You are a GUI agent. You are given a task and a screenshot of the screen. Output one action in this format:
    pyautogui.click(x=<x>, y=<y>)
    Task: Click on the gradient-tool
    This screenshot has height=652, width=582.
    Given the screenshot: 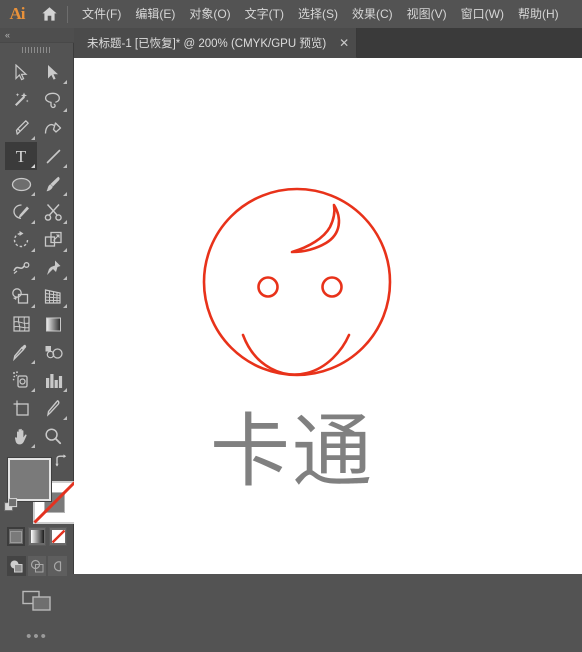 What is the action you would take?
    pyautogui.click(x=53, y=324)
    